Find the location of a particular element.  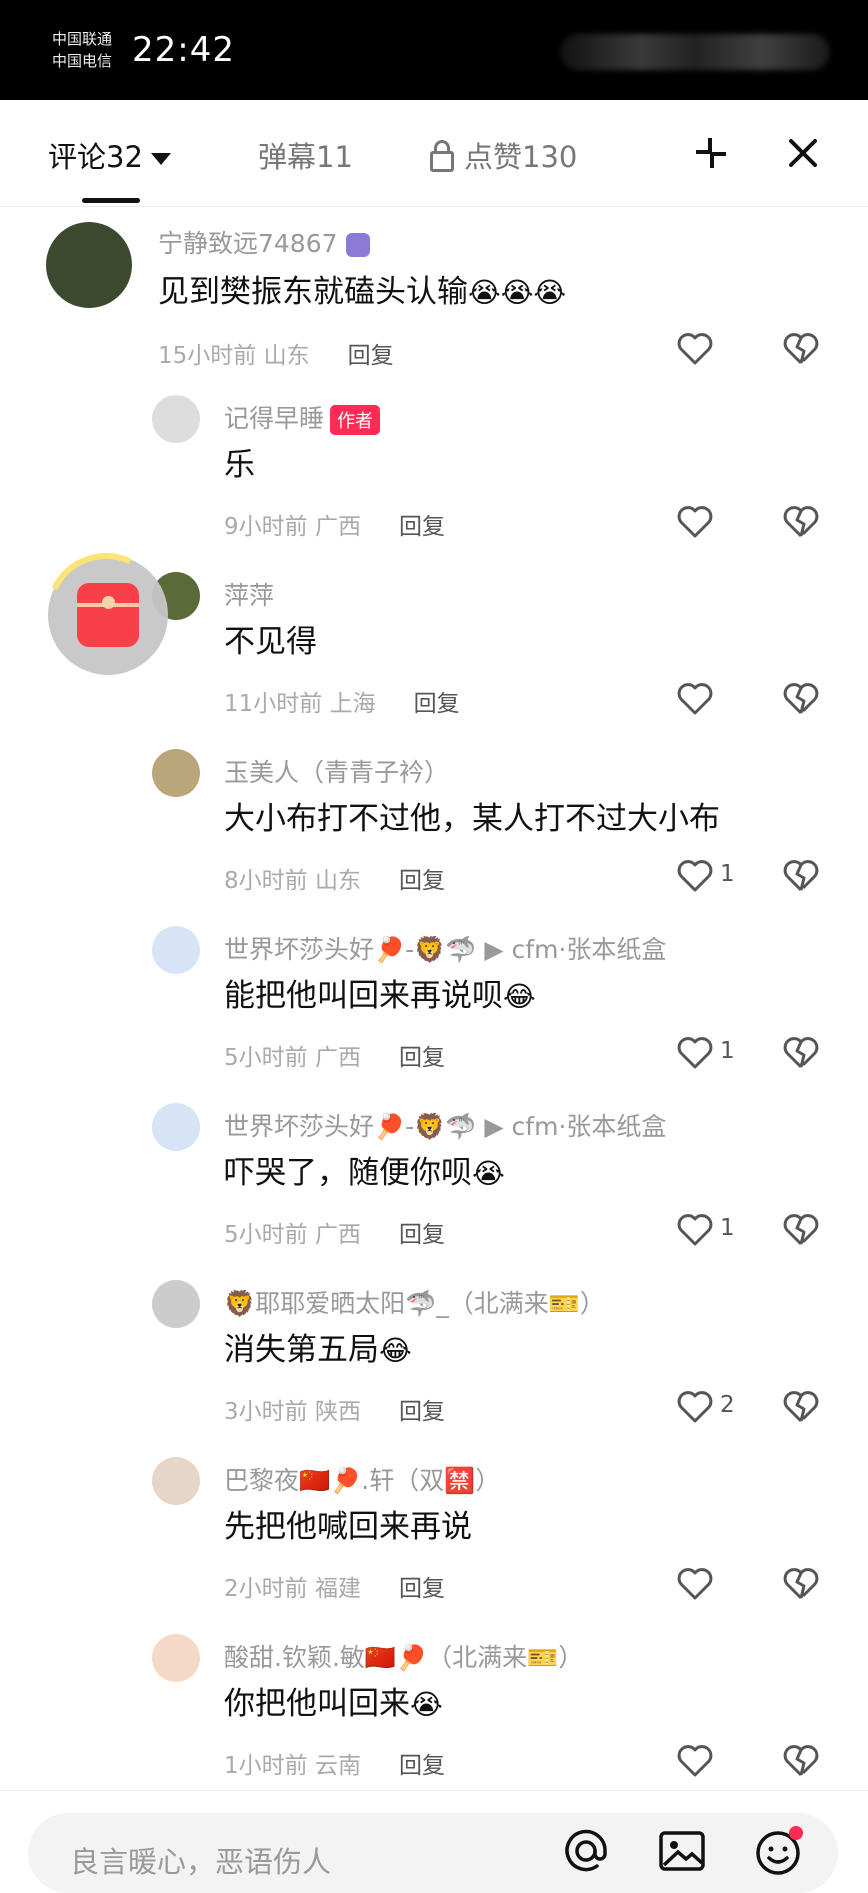

comment-meta: 9小时前 广西 回复 is located at coordinates (334, 524).